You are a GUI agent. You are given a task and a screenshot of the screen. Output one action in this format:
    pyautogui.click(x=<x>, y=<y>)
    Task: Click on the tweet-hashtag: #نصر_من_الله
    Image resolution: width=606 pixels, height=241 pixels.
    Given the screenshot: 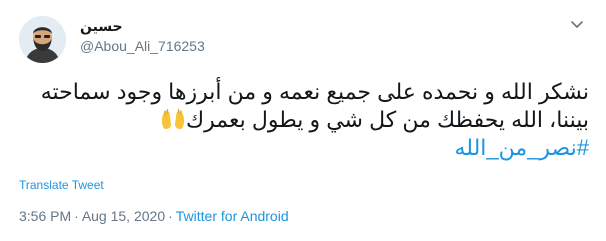 What is the action you would take?
    pyautogui.click(x=301, y=148)
    